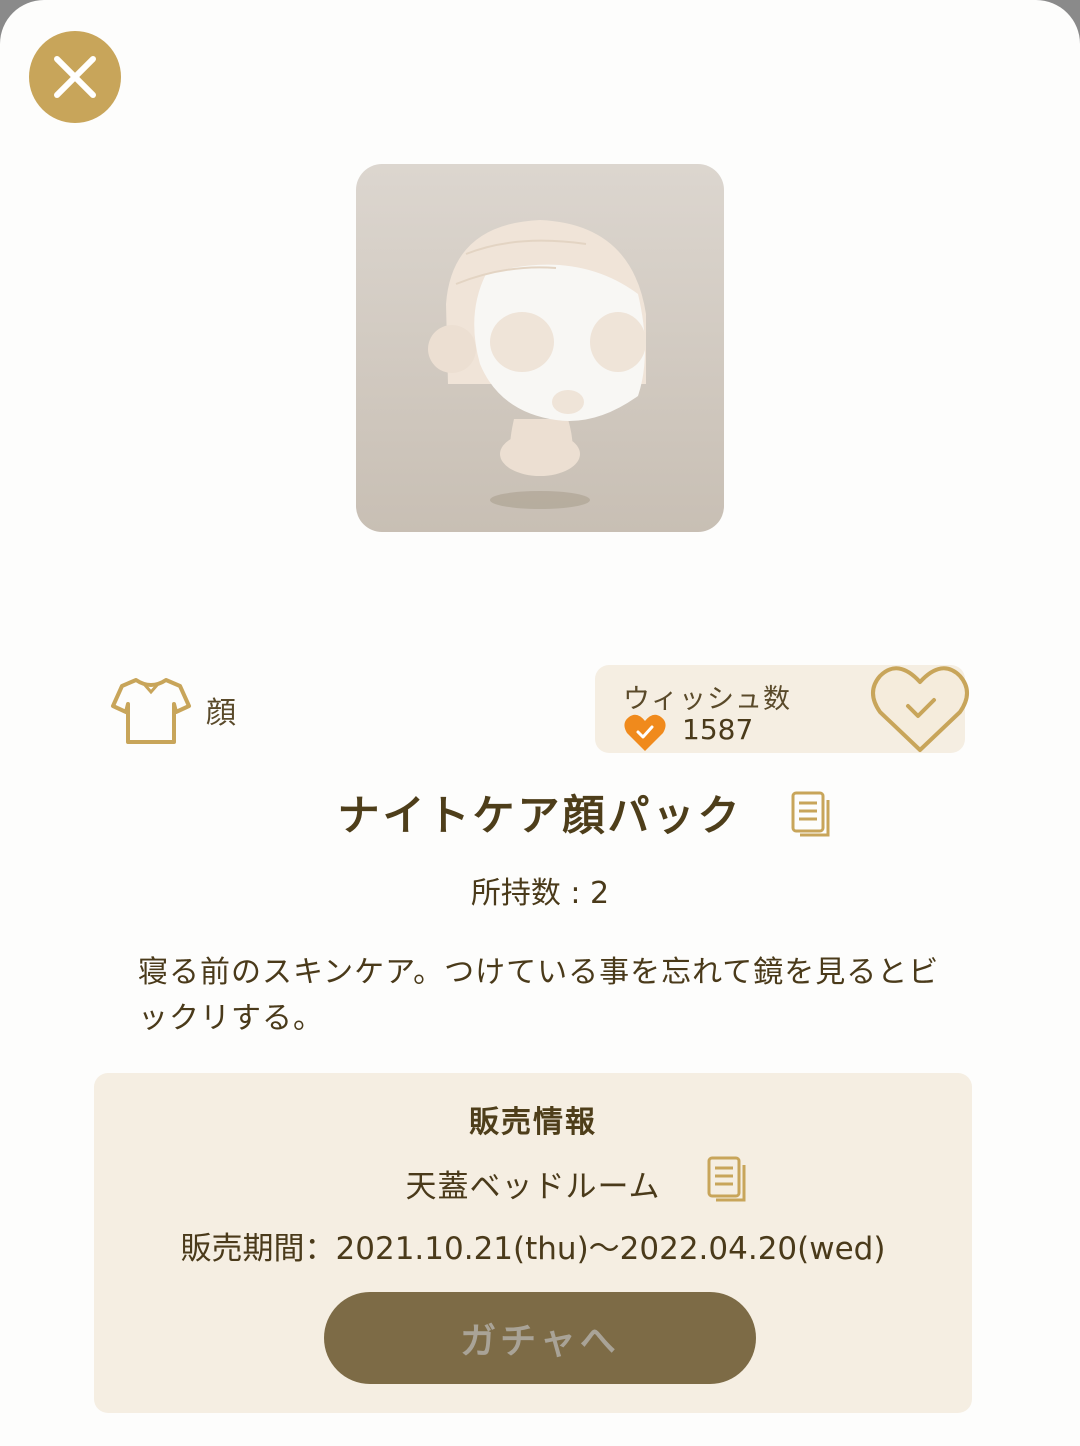 Image resolution: width=1080 pixels, height=1446 pixels. I want to click on shirt-icon, so click(151, 711).